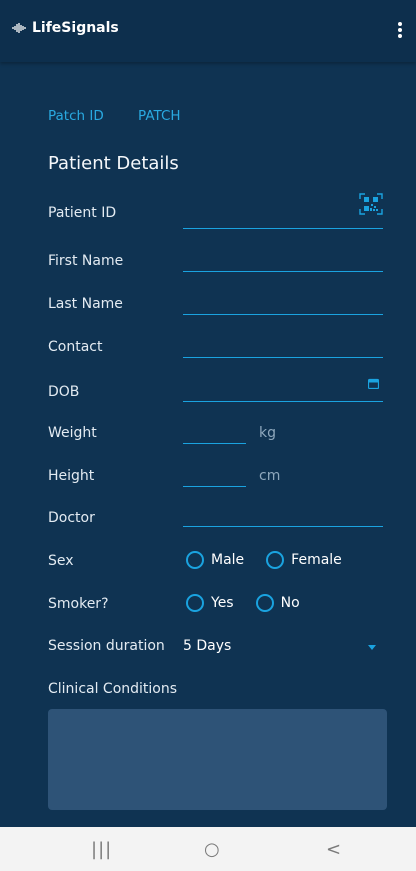  What do you see at coordinates (71, 518) in the screenshot?
I see `doctor-label: Doctor` at bounding box center [71, 518].